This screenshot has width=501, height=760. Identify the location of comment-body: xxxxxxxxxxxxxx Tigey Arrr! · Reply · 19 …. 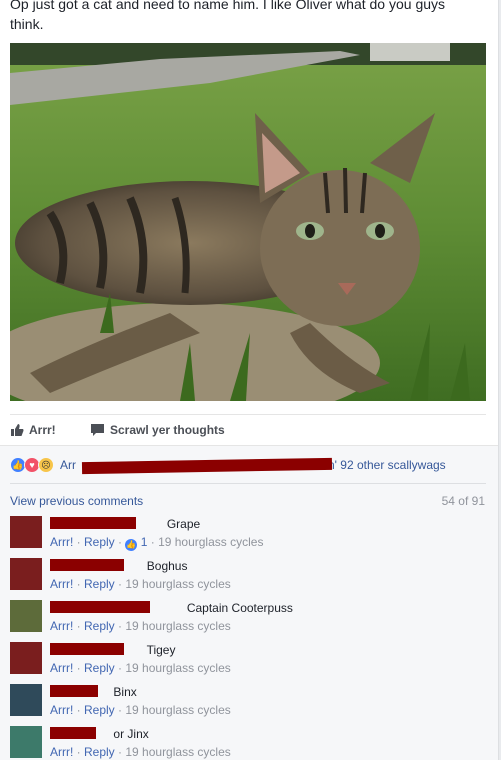
(140, 659).